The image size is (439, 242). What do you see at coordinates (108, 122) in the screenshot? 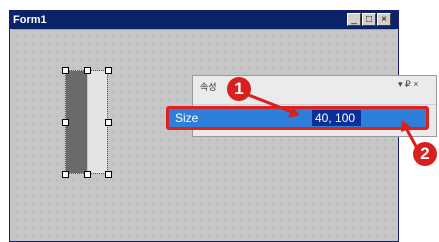
I see `resize-handle-e` at bounding box center [108, 122].